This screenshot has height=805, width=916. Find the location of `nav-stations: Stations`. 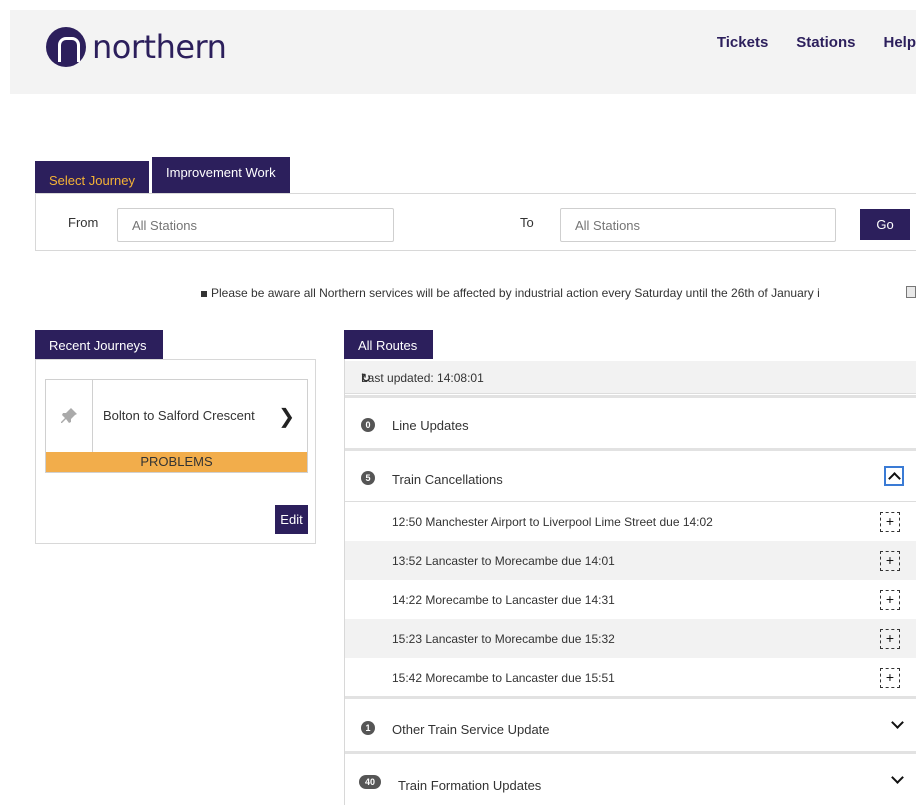

nav-stations: Stations is located at coordinates (825, 42).